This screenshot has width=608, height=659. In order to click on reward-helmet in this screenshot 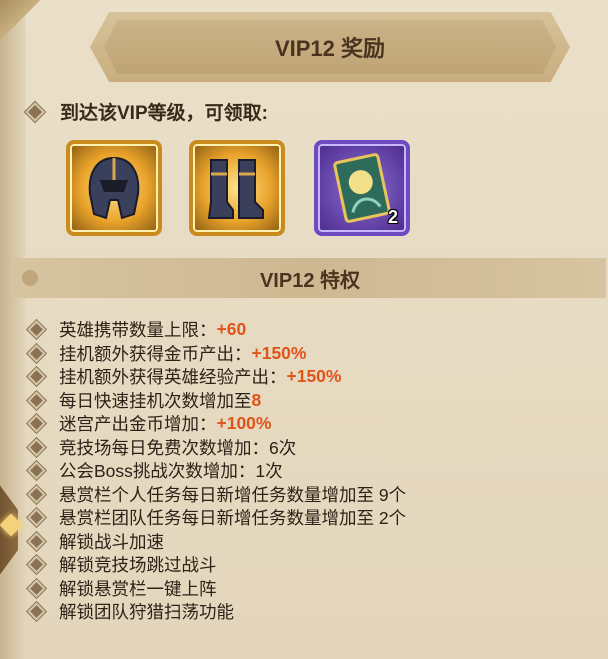, I will do `click(114, 188)`.